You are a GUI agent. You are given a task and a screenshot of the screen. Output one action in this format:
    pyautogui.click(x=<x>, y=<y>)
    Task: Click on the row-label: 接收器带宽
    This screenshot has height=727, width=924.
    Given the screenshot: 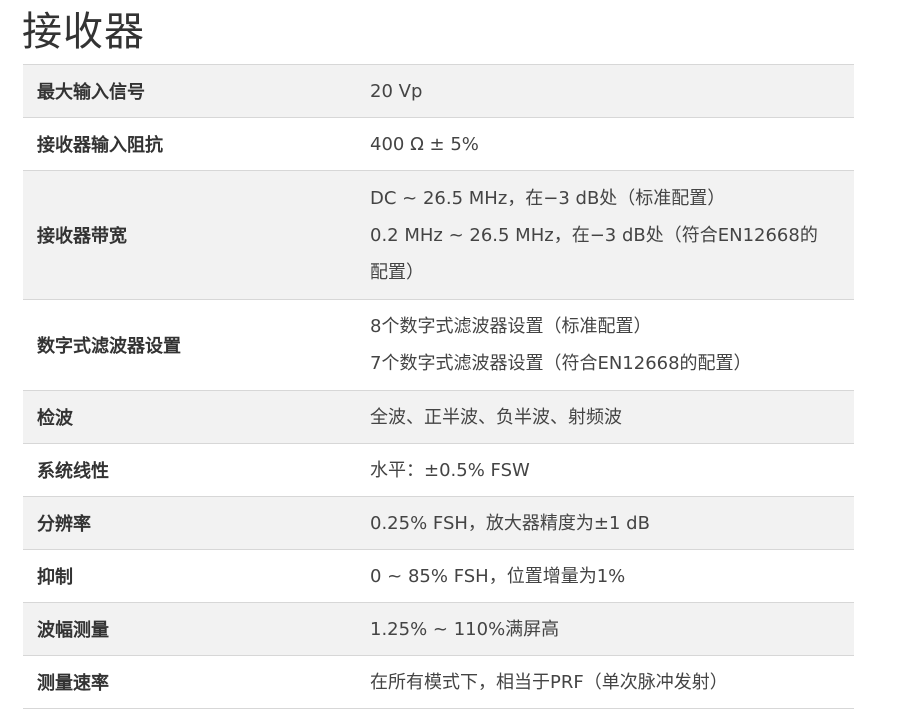 What is the action you would take?
    pyautogui.click(x=189, y=235)
    